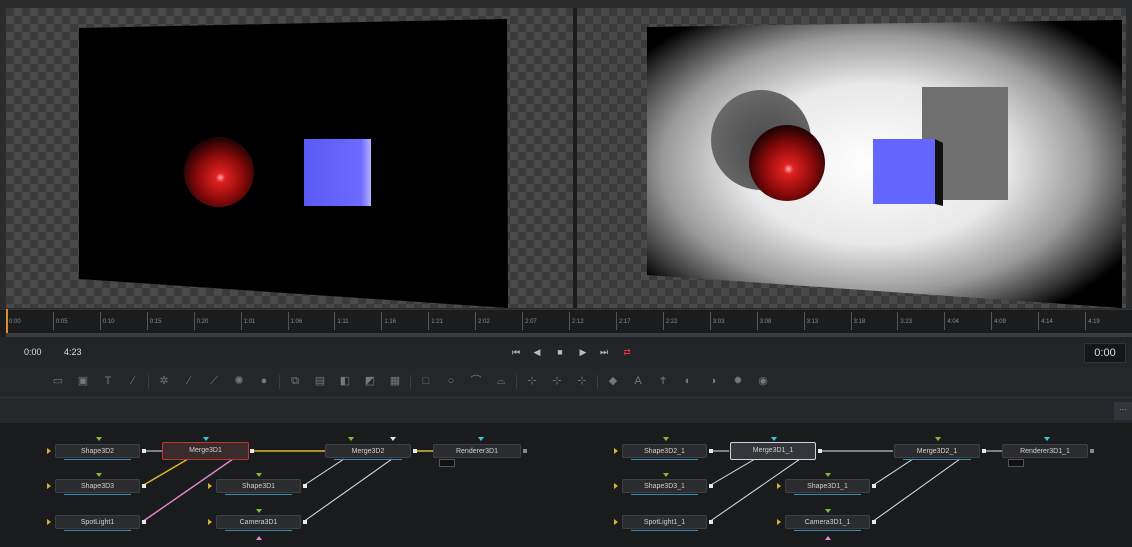 The height and width of the screenshot is (547, 1132). I want to click on camera3d-icon: ◐, so click(688, 381).